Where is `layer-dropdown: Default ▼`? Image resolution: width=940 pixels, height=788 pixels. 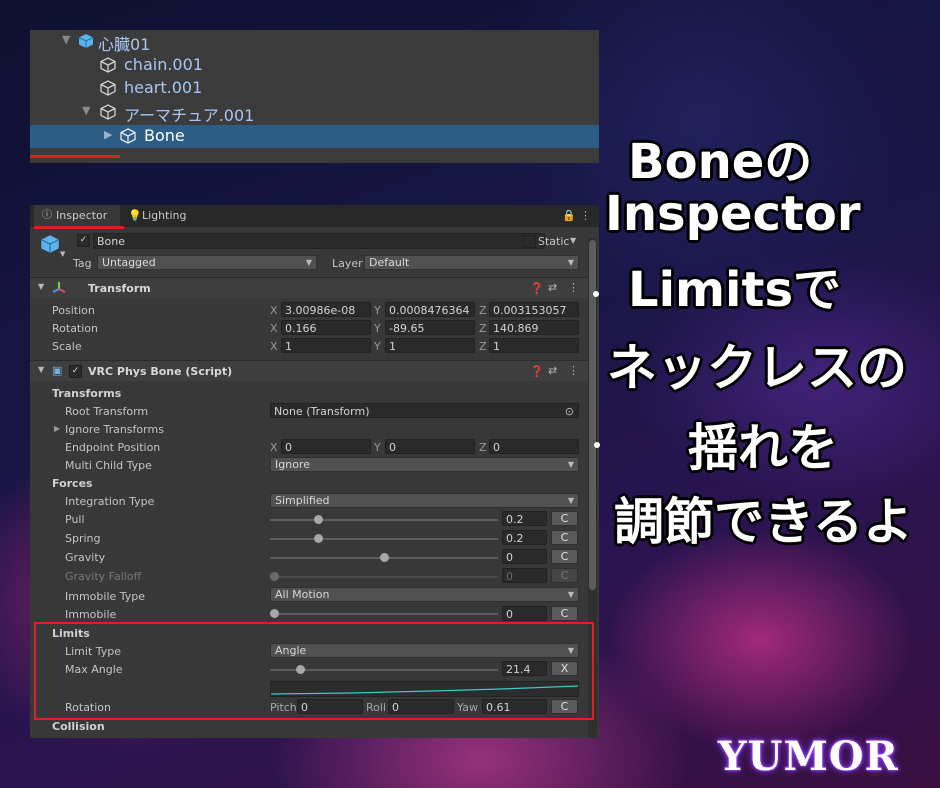 layer-dropdown: Default ▼ is located at coordinates (471, 262).